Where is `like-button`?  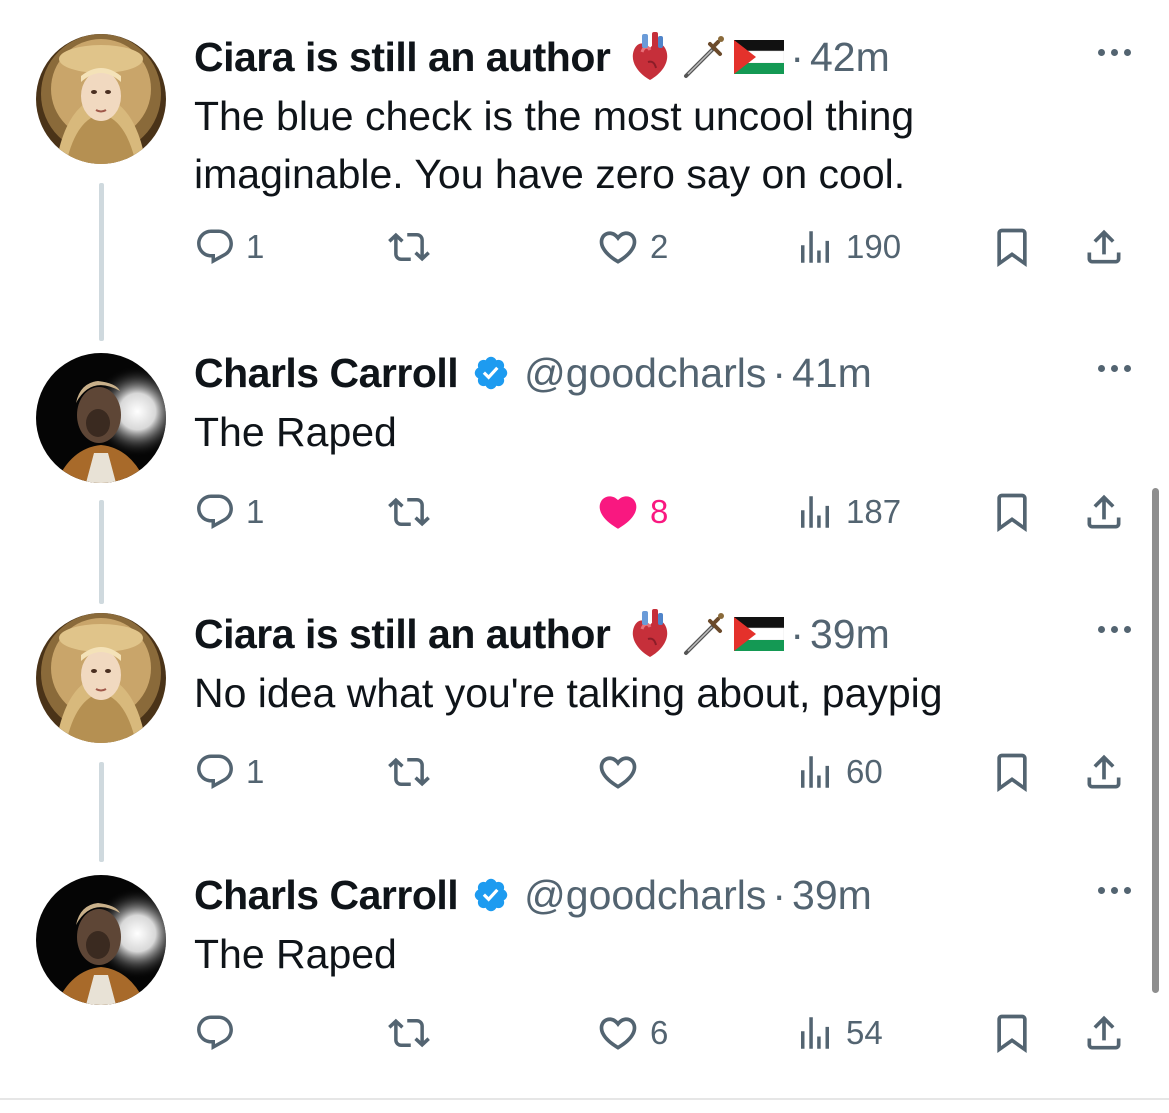
like-button is located at coordinates (623, 772).